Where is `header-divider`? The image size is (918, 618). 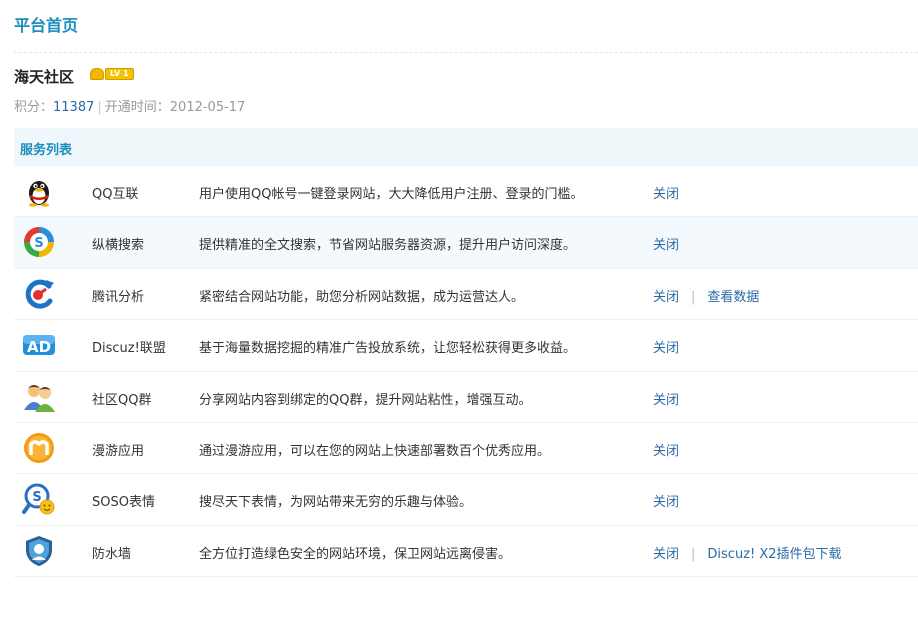
header-divider is located at coordinates (466, 52).